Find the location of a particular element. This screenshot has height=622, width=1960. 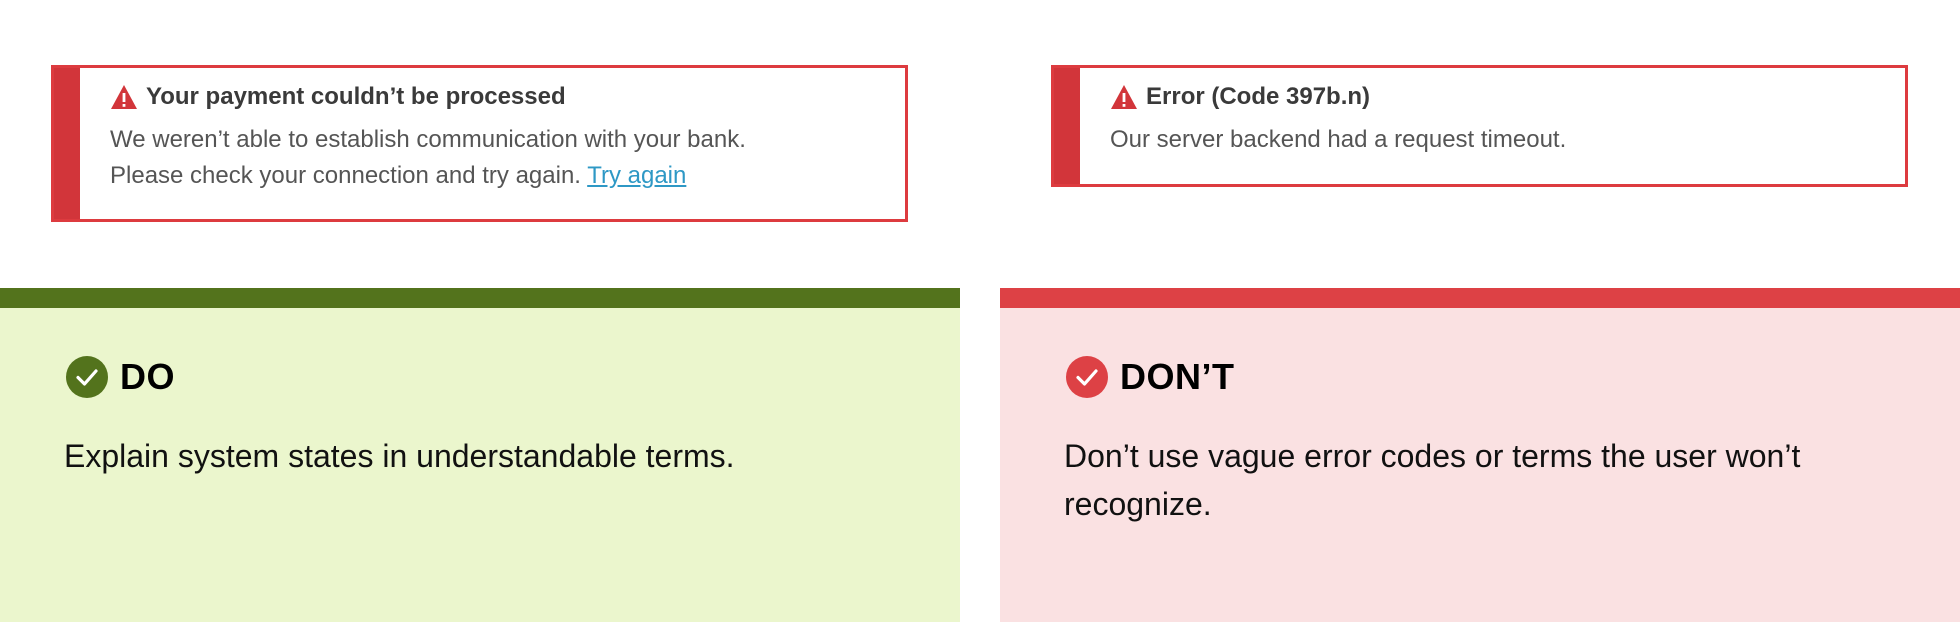

try-again-link: Try again is located at coordinates (636, 175).